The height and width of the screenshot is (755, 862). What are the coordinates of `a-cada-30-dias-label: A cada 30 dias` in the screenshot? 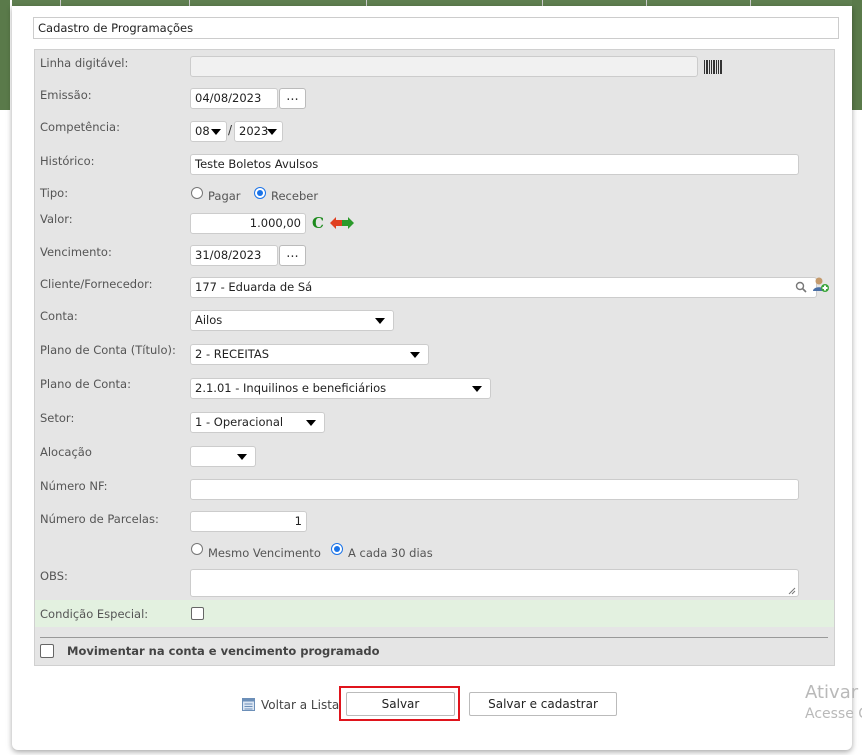 It's located at (390, 553).